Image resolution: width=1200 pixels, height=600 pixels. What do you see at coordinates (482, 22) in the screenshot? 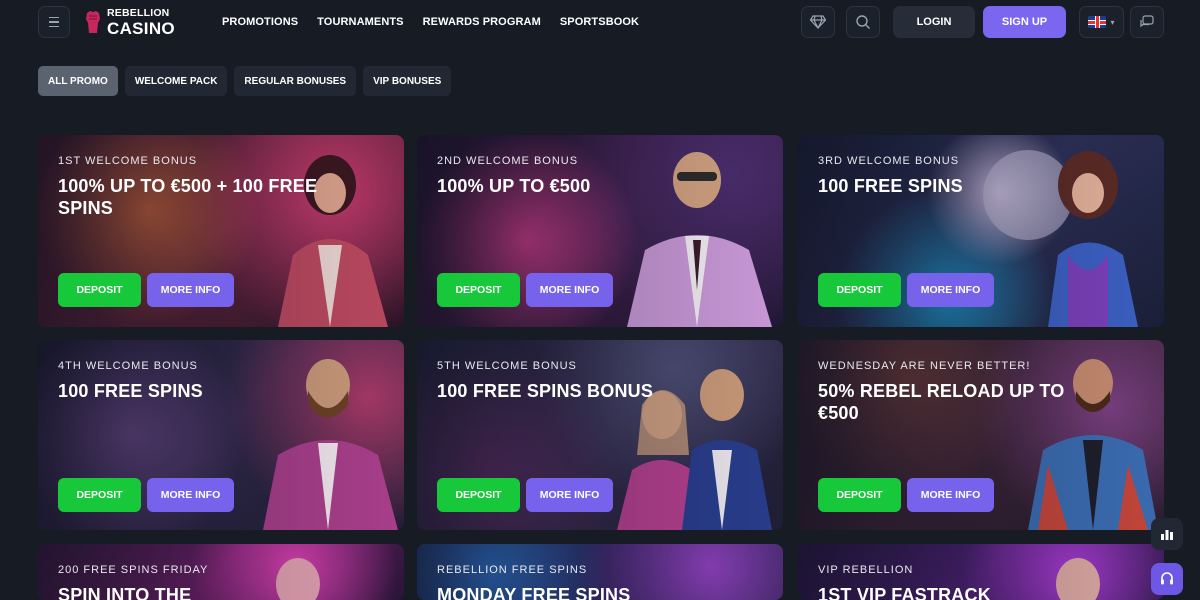
I see `nav-rewards-program: REWARDS PROGRAM` at bounding box center [482, 22].